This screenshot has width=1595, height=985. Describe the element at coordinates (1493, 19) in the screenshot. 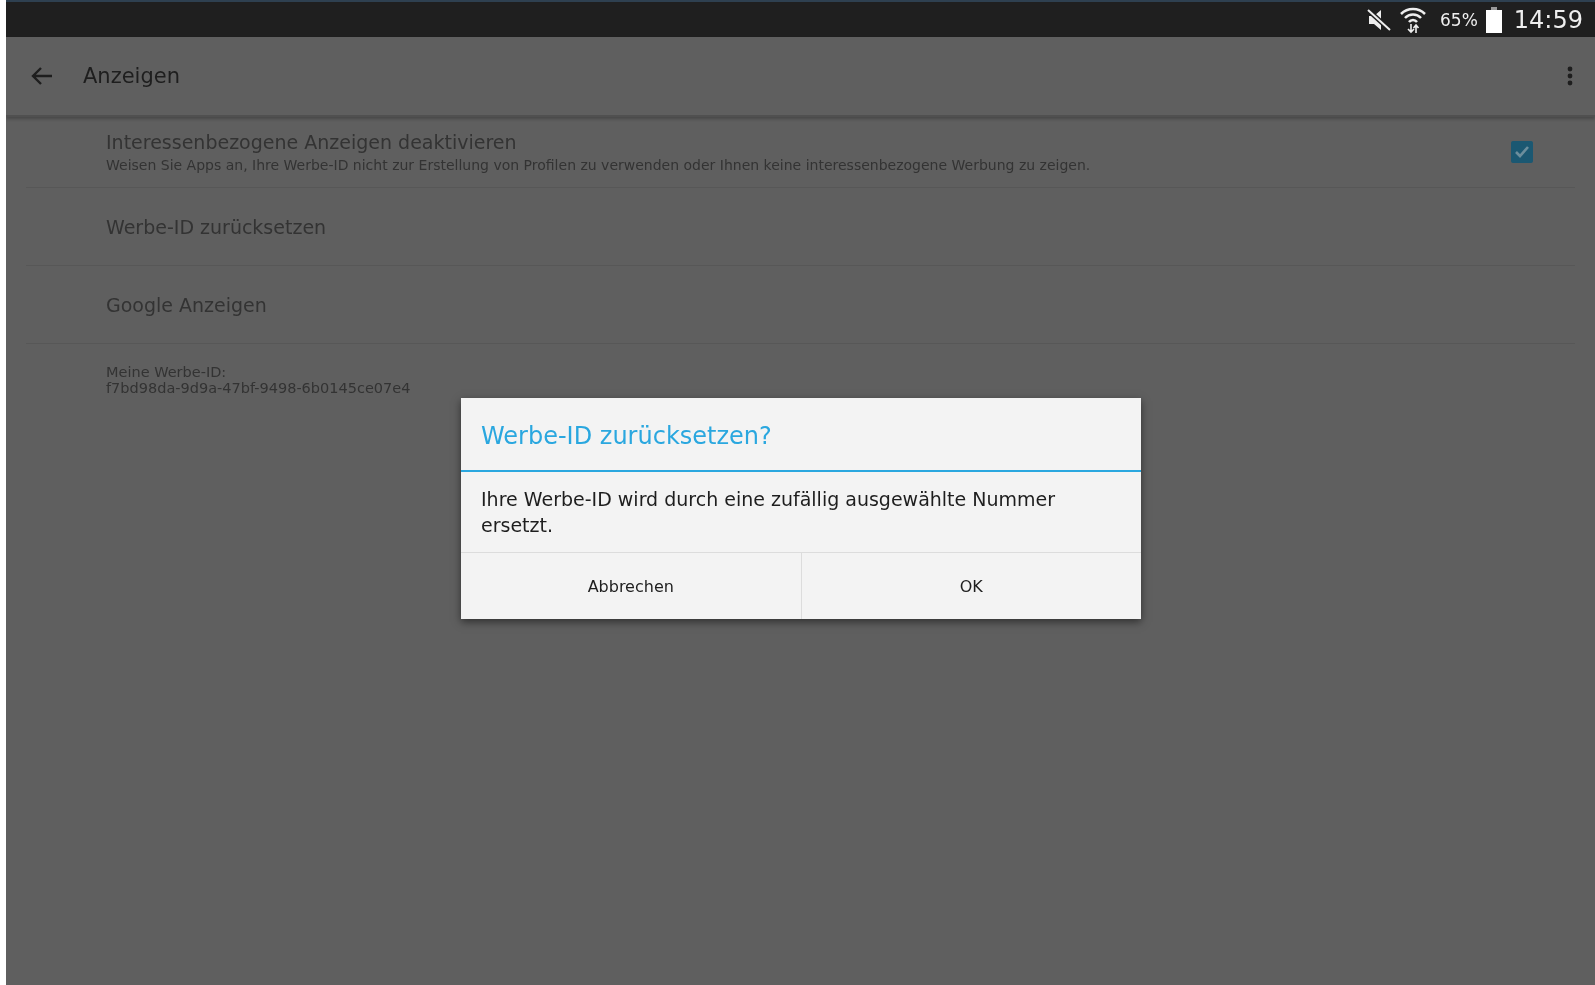

I see `battery-icon` at that location.